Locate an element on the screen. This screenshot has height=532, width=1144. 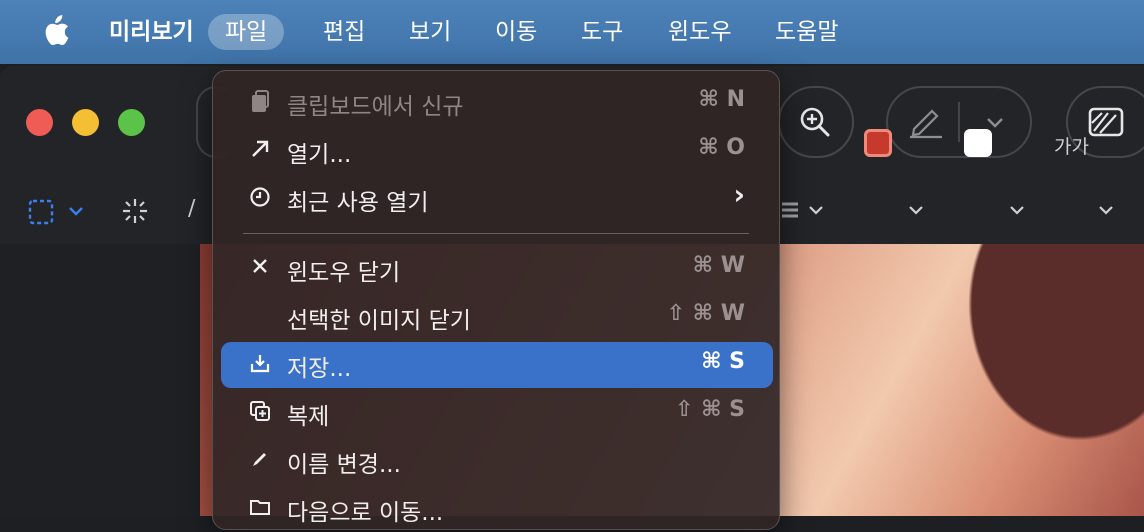
apple-icon is located at coordinates (55, 31).